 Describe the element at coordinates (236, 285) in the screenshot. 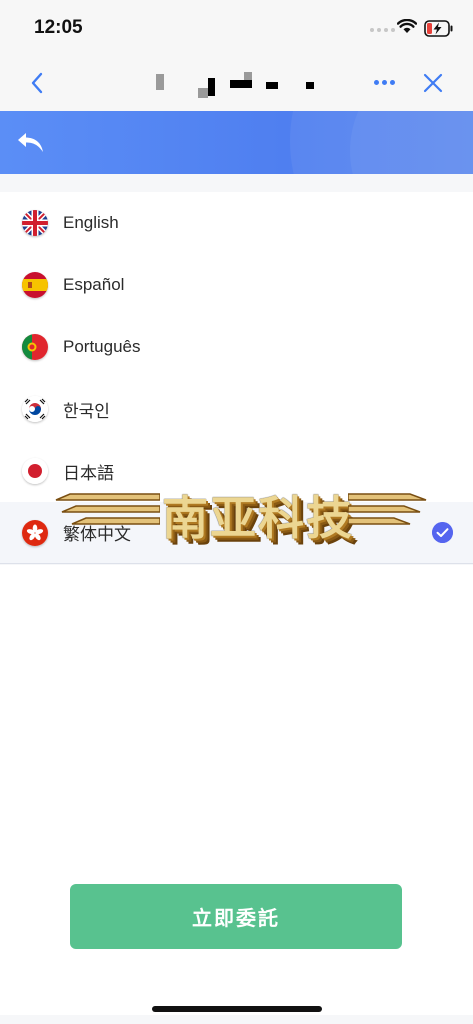

I see `language-item-spanish: Español` at that location.